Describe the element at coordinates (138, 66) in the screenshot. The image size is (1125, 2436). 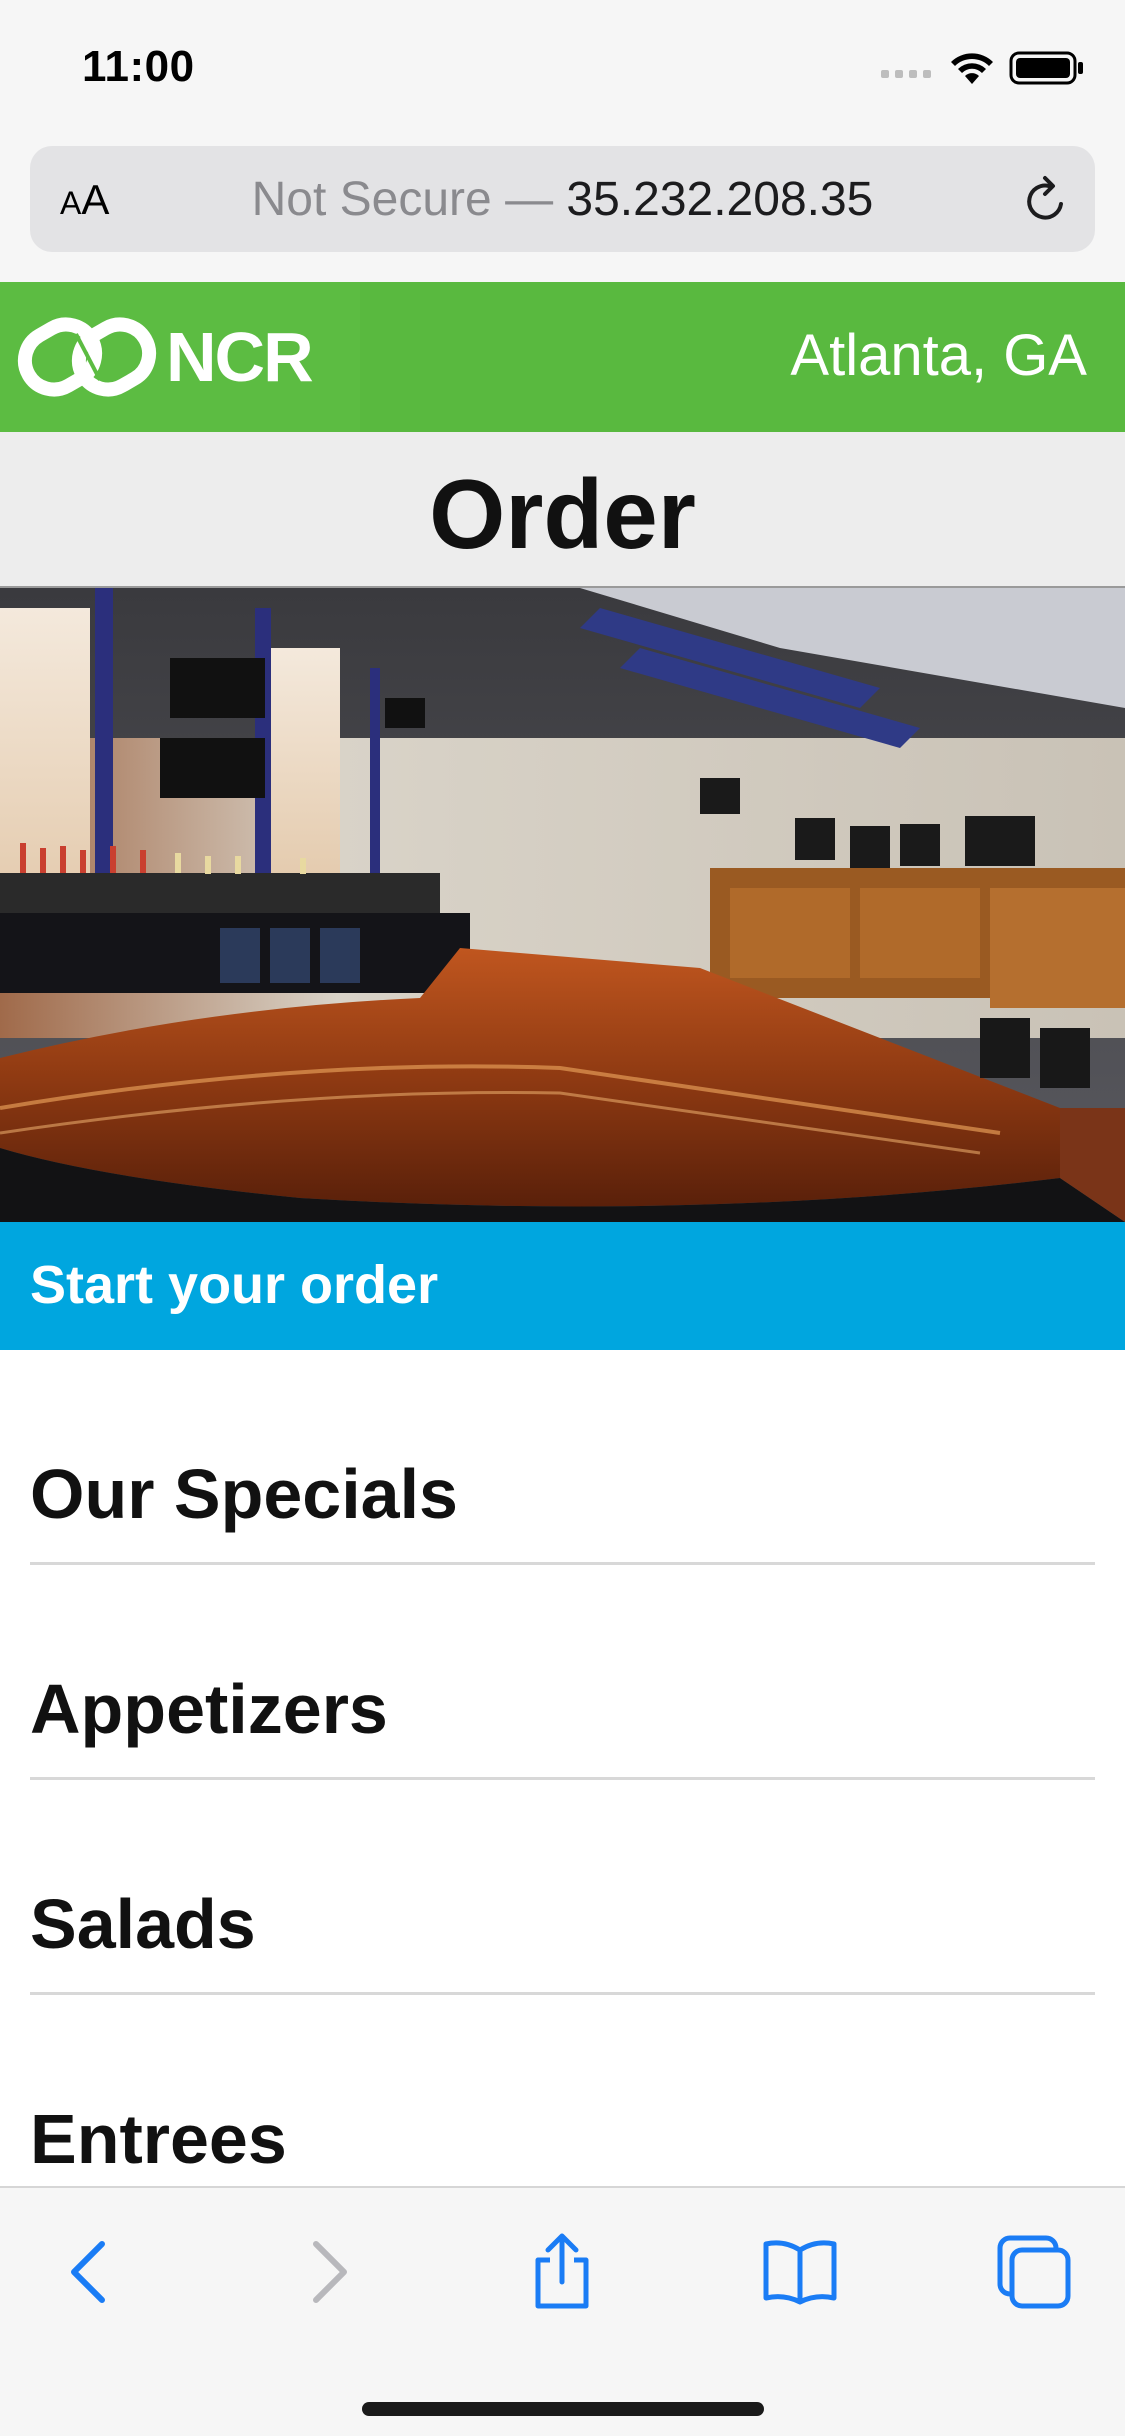
I see `status-time: 11:00` at that location.